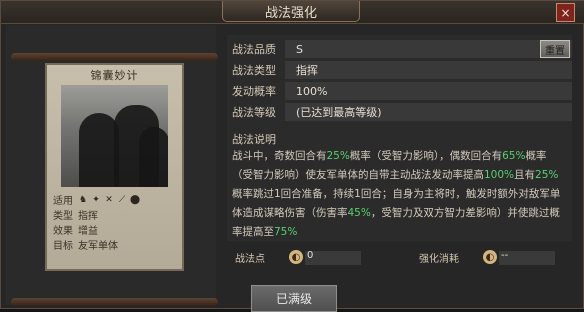  What do you see at coordinates (63, 216) in the screenshot?
I see `attr-label: 类型` at bounding box center [63, 216].